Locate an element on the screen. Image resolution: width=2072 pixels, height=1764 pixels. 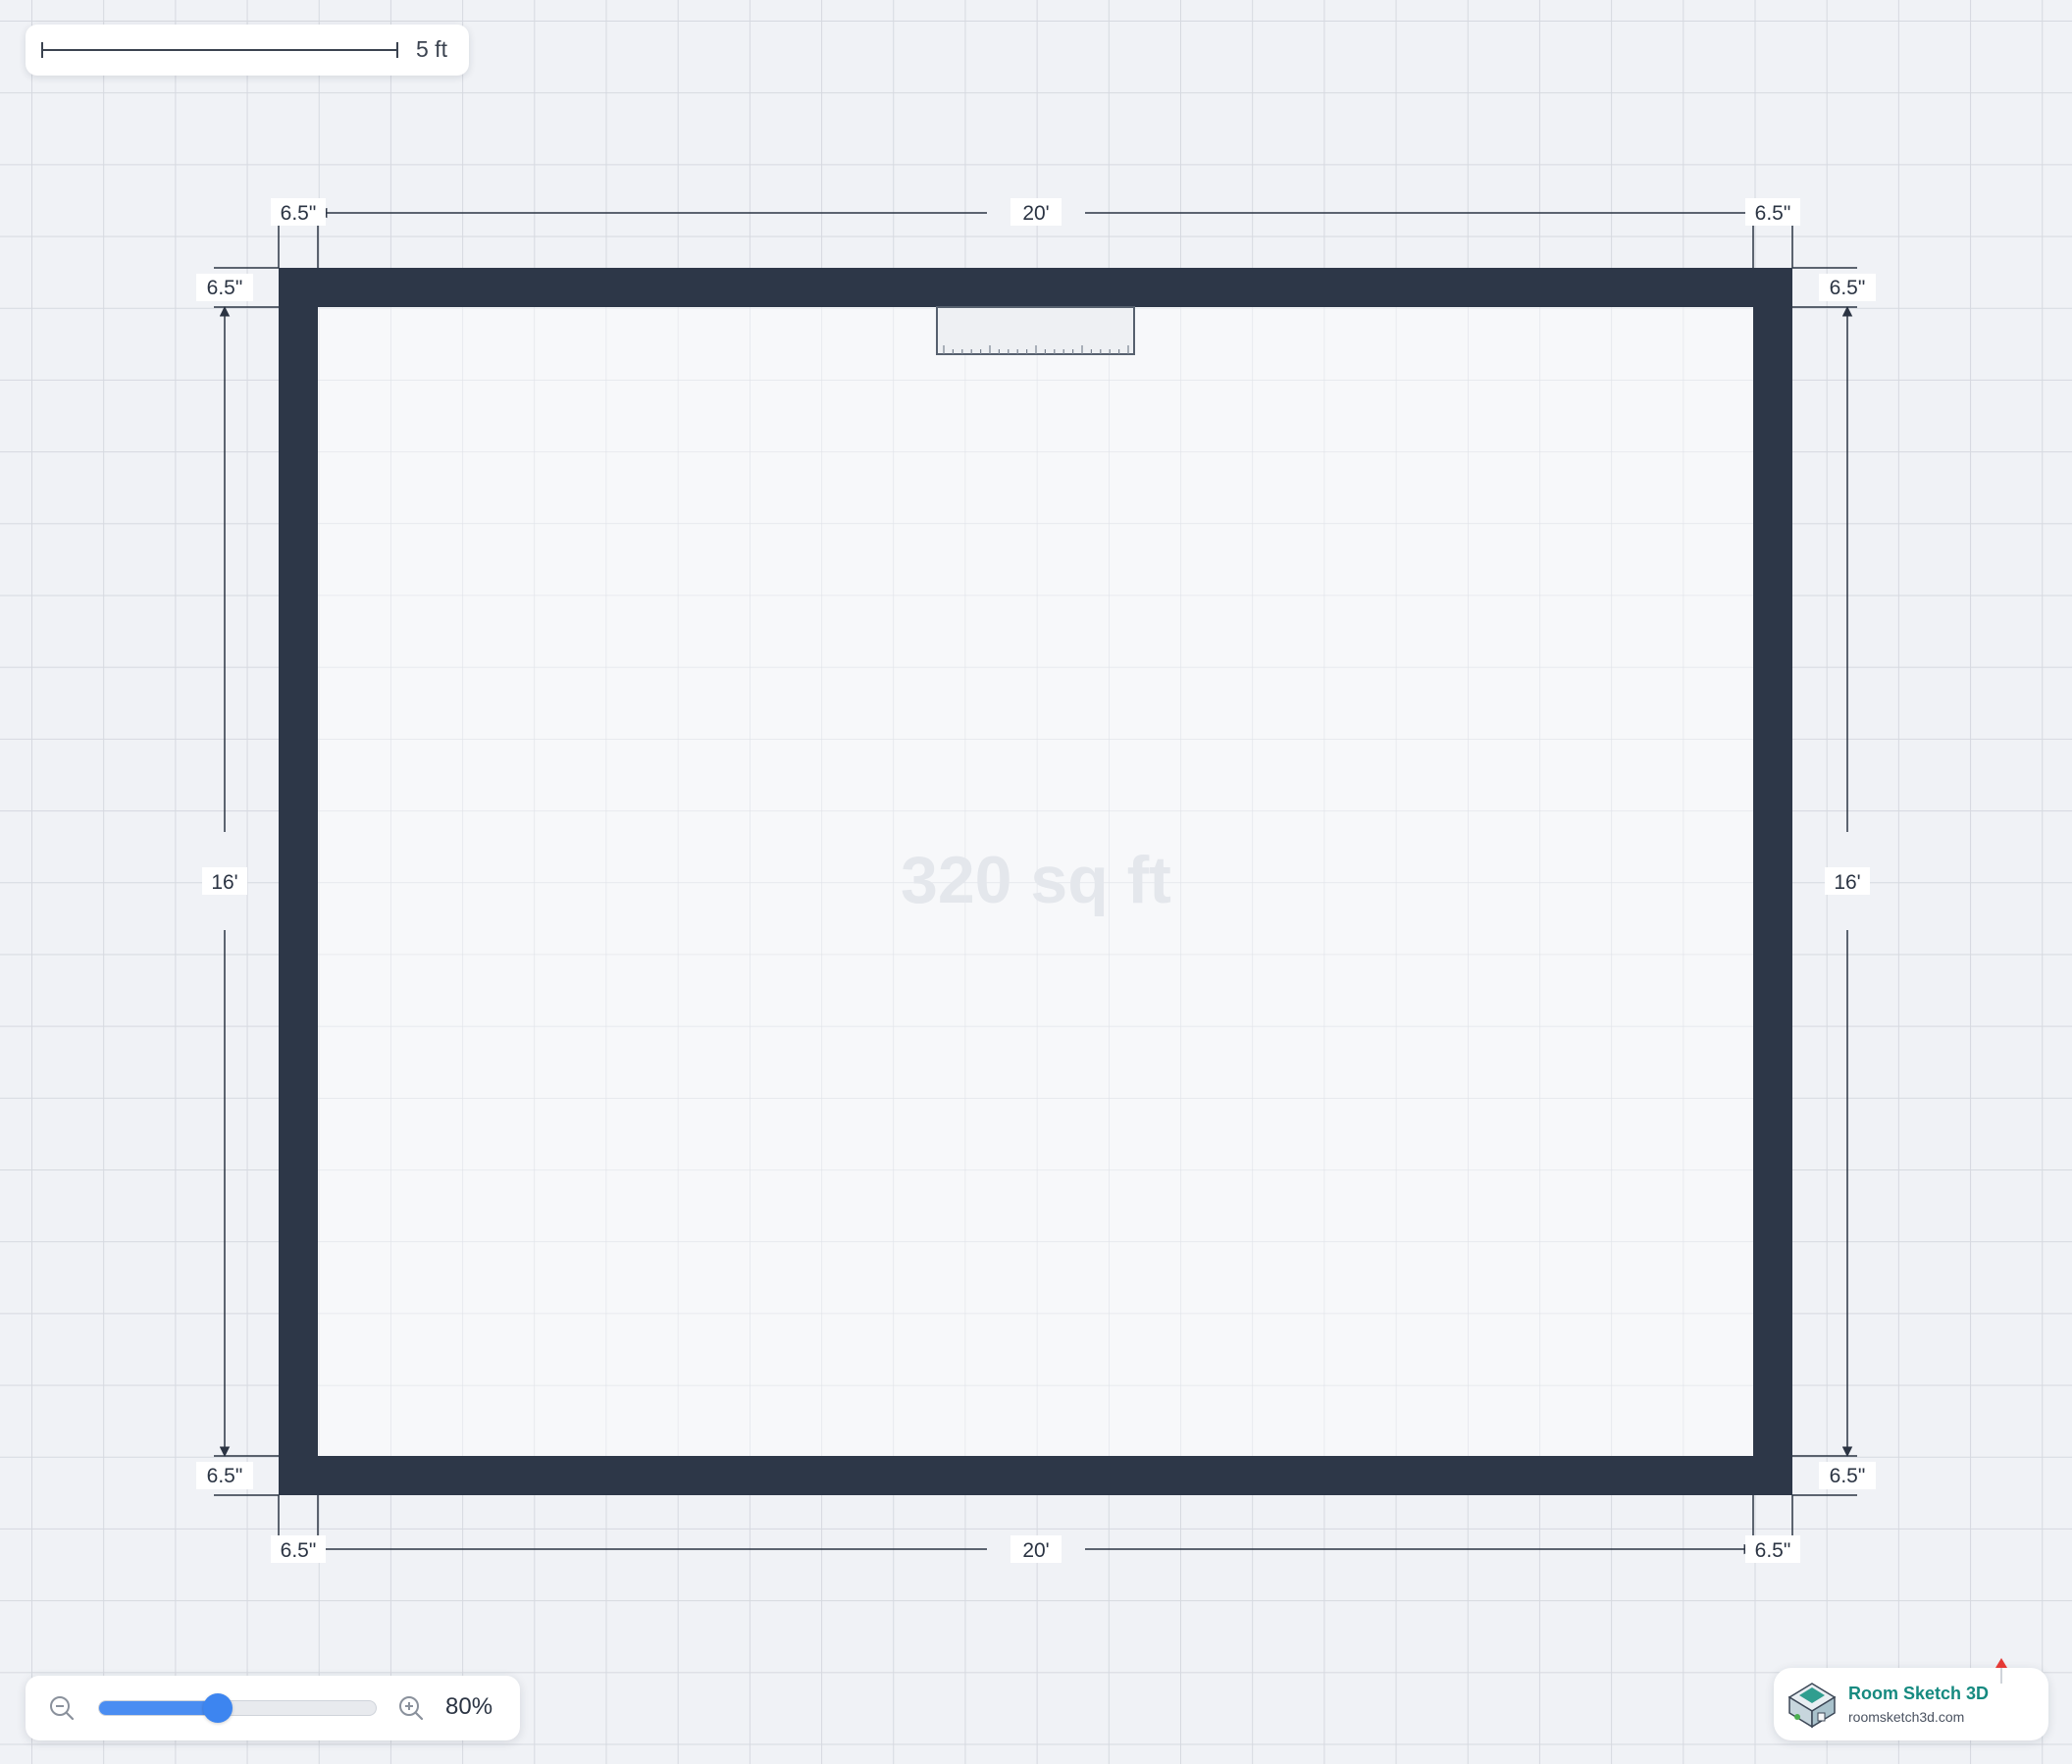
wall-right is located at coordinates (1772, 881).